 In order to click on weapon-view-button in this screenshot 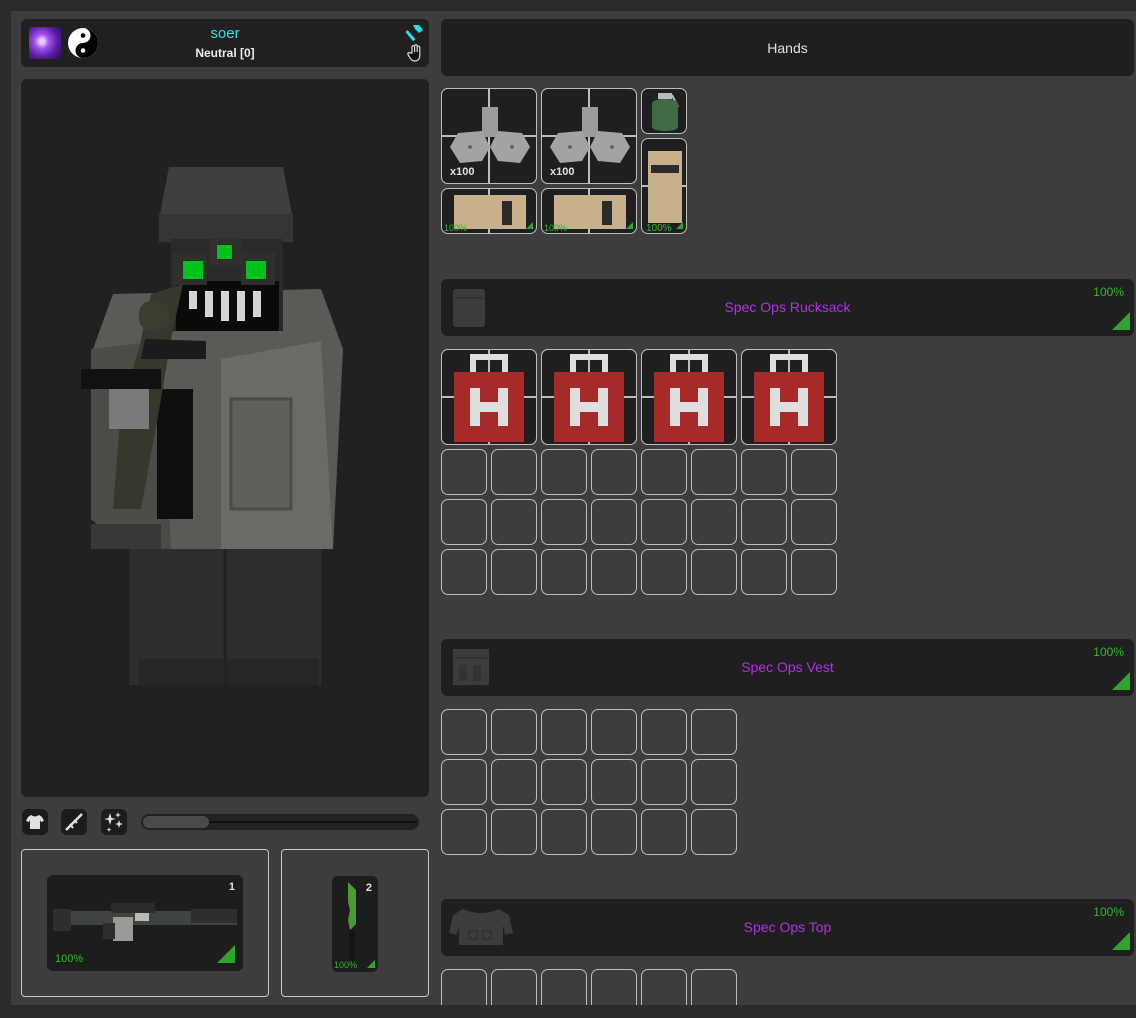, I will do `click(74, 822)`.